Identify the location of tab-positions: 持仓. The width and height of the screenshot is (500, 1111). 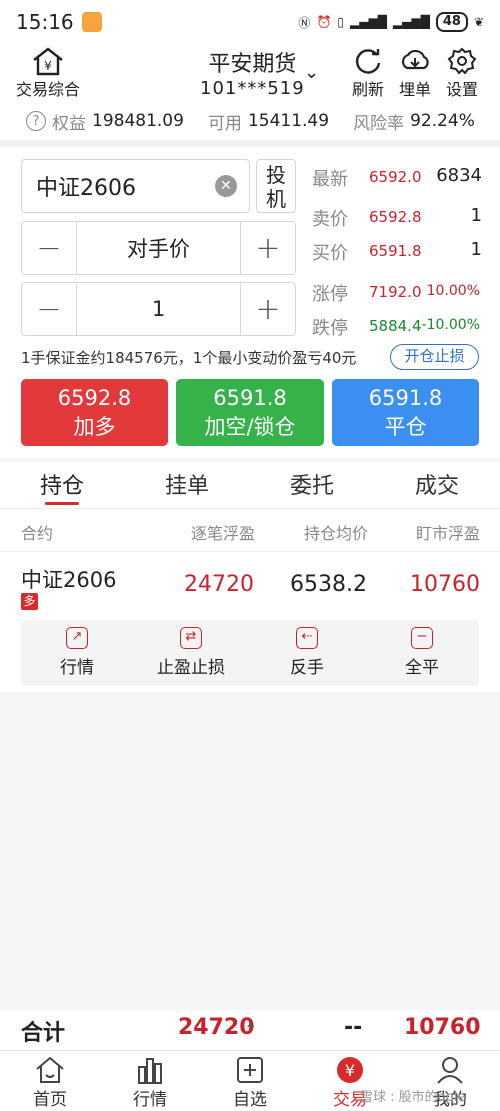
(62, 484).